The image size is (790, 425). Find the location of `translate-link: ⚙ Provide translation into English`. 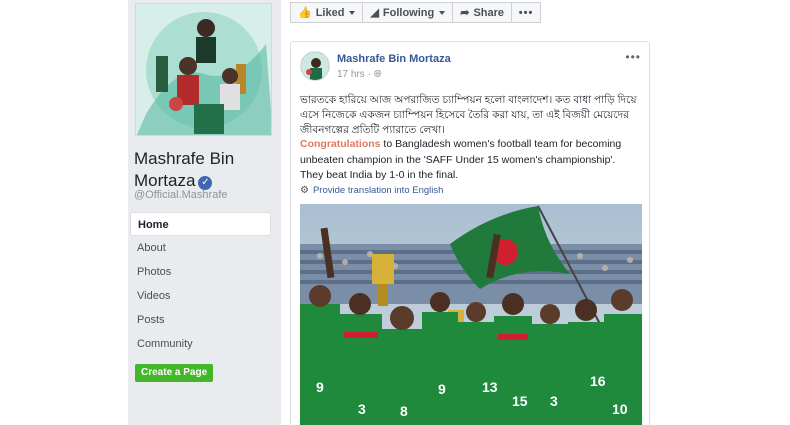

translate-link: ⚙ Provide translation into English is located at coordinates (371, 190).